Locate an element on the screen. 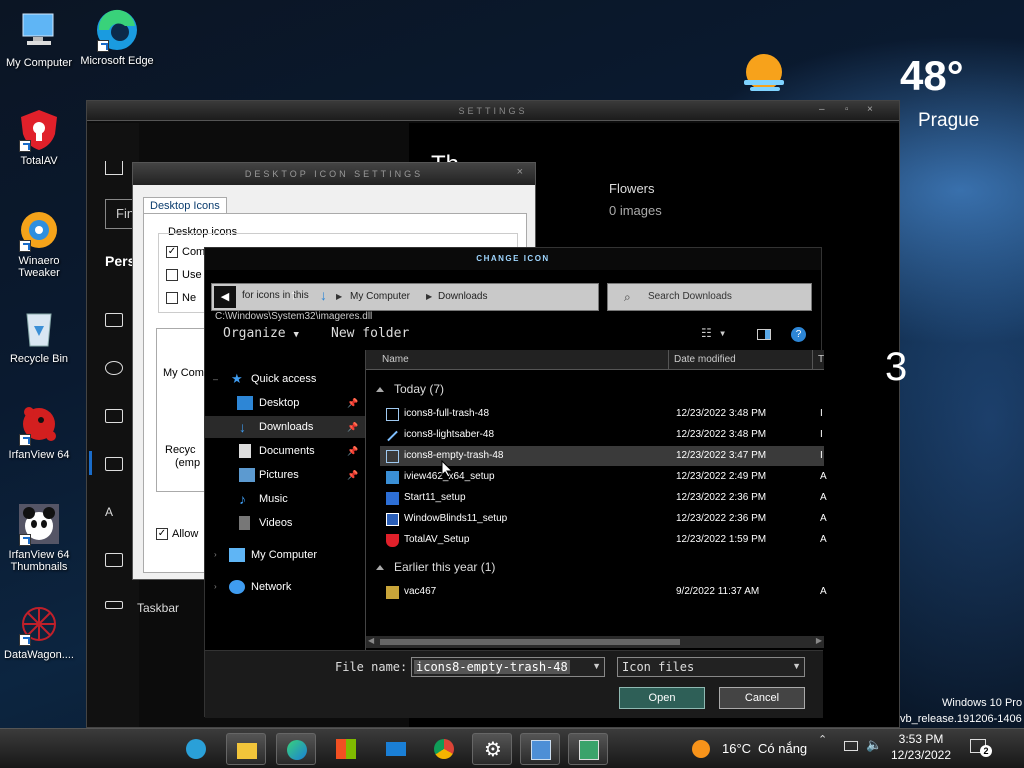  edge-button is located at coordinates (296, 749).